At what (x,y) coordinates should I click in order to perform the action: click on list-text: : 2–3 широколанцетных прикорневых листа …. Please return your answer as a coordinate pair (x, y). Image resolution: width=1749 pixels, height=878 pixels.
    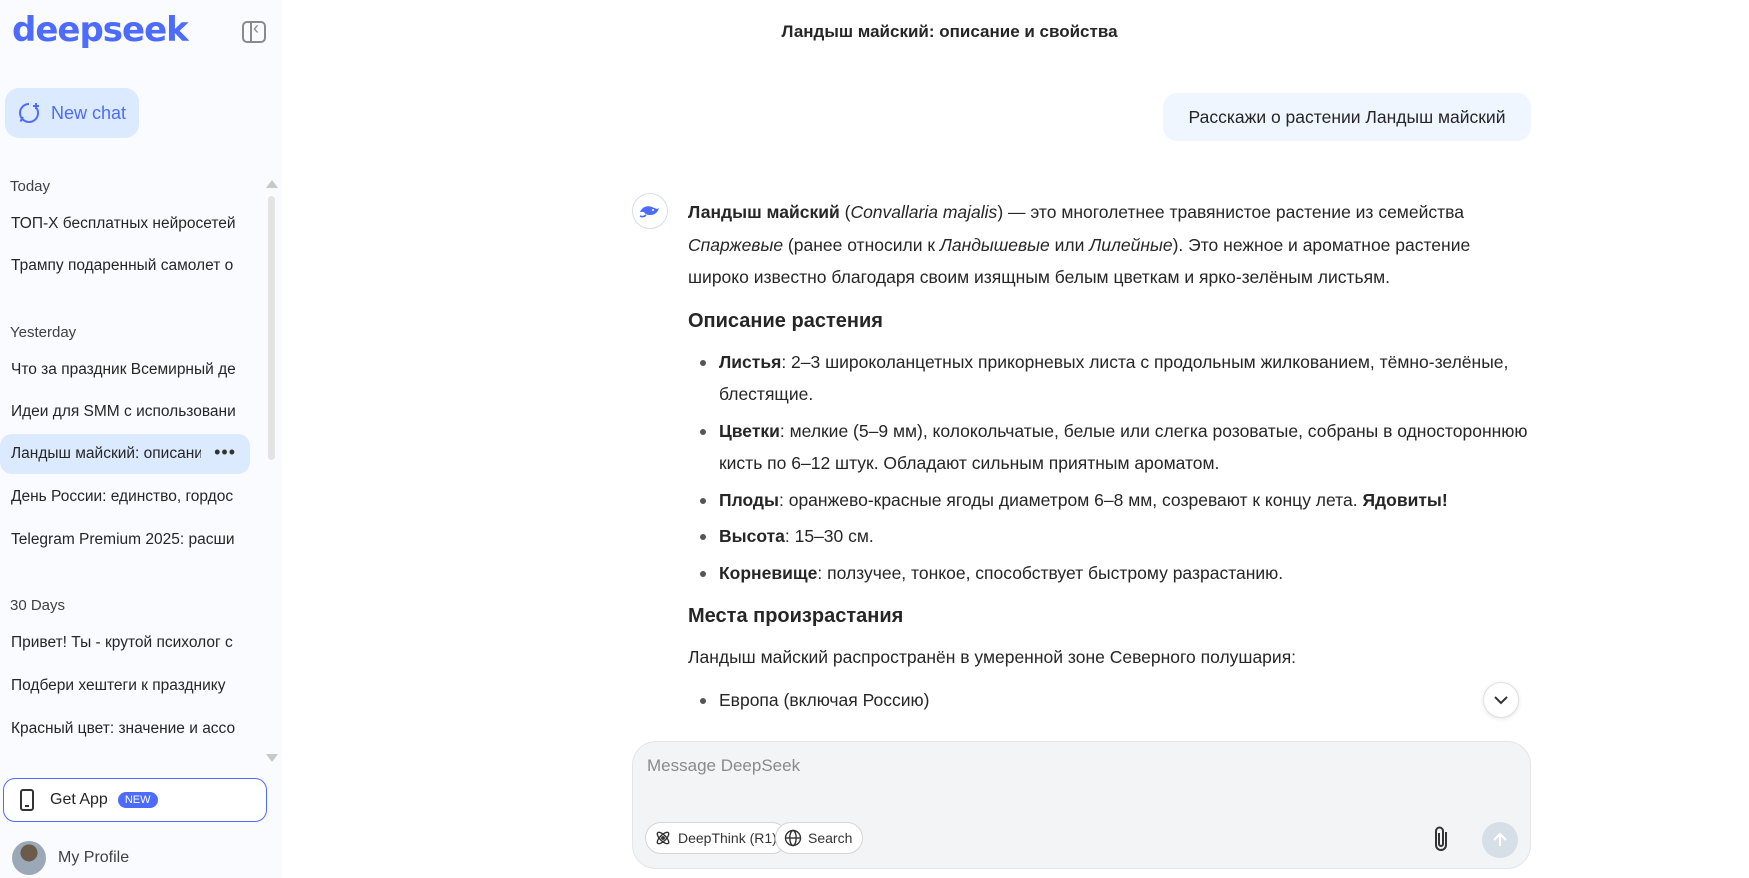
    Looking at the image, I should click on (1114, 378).